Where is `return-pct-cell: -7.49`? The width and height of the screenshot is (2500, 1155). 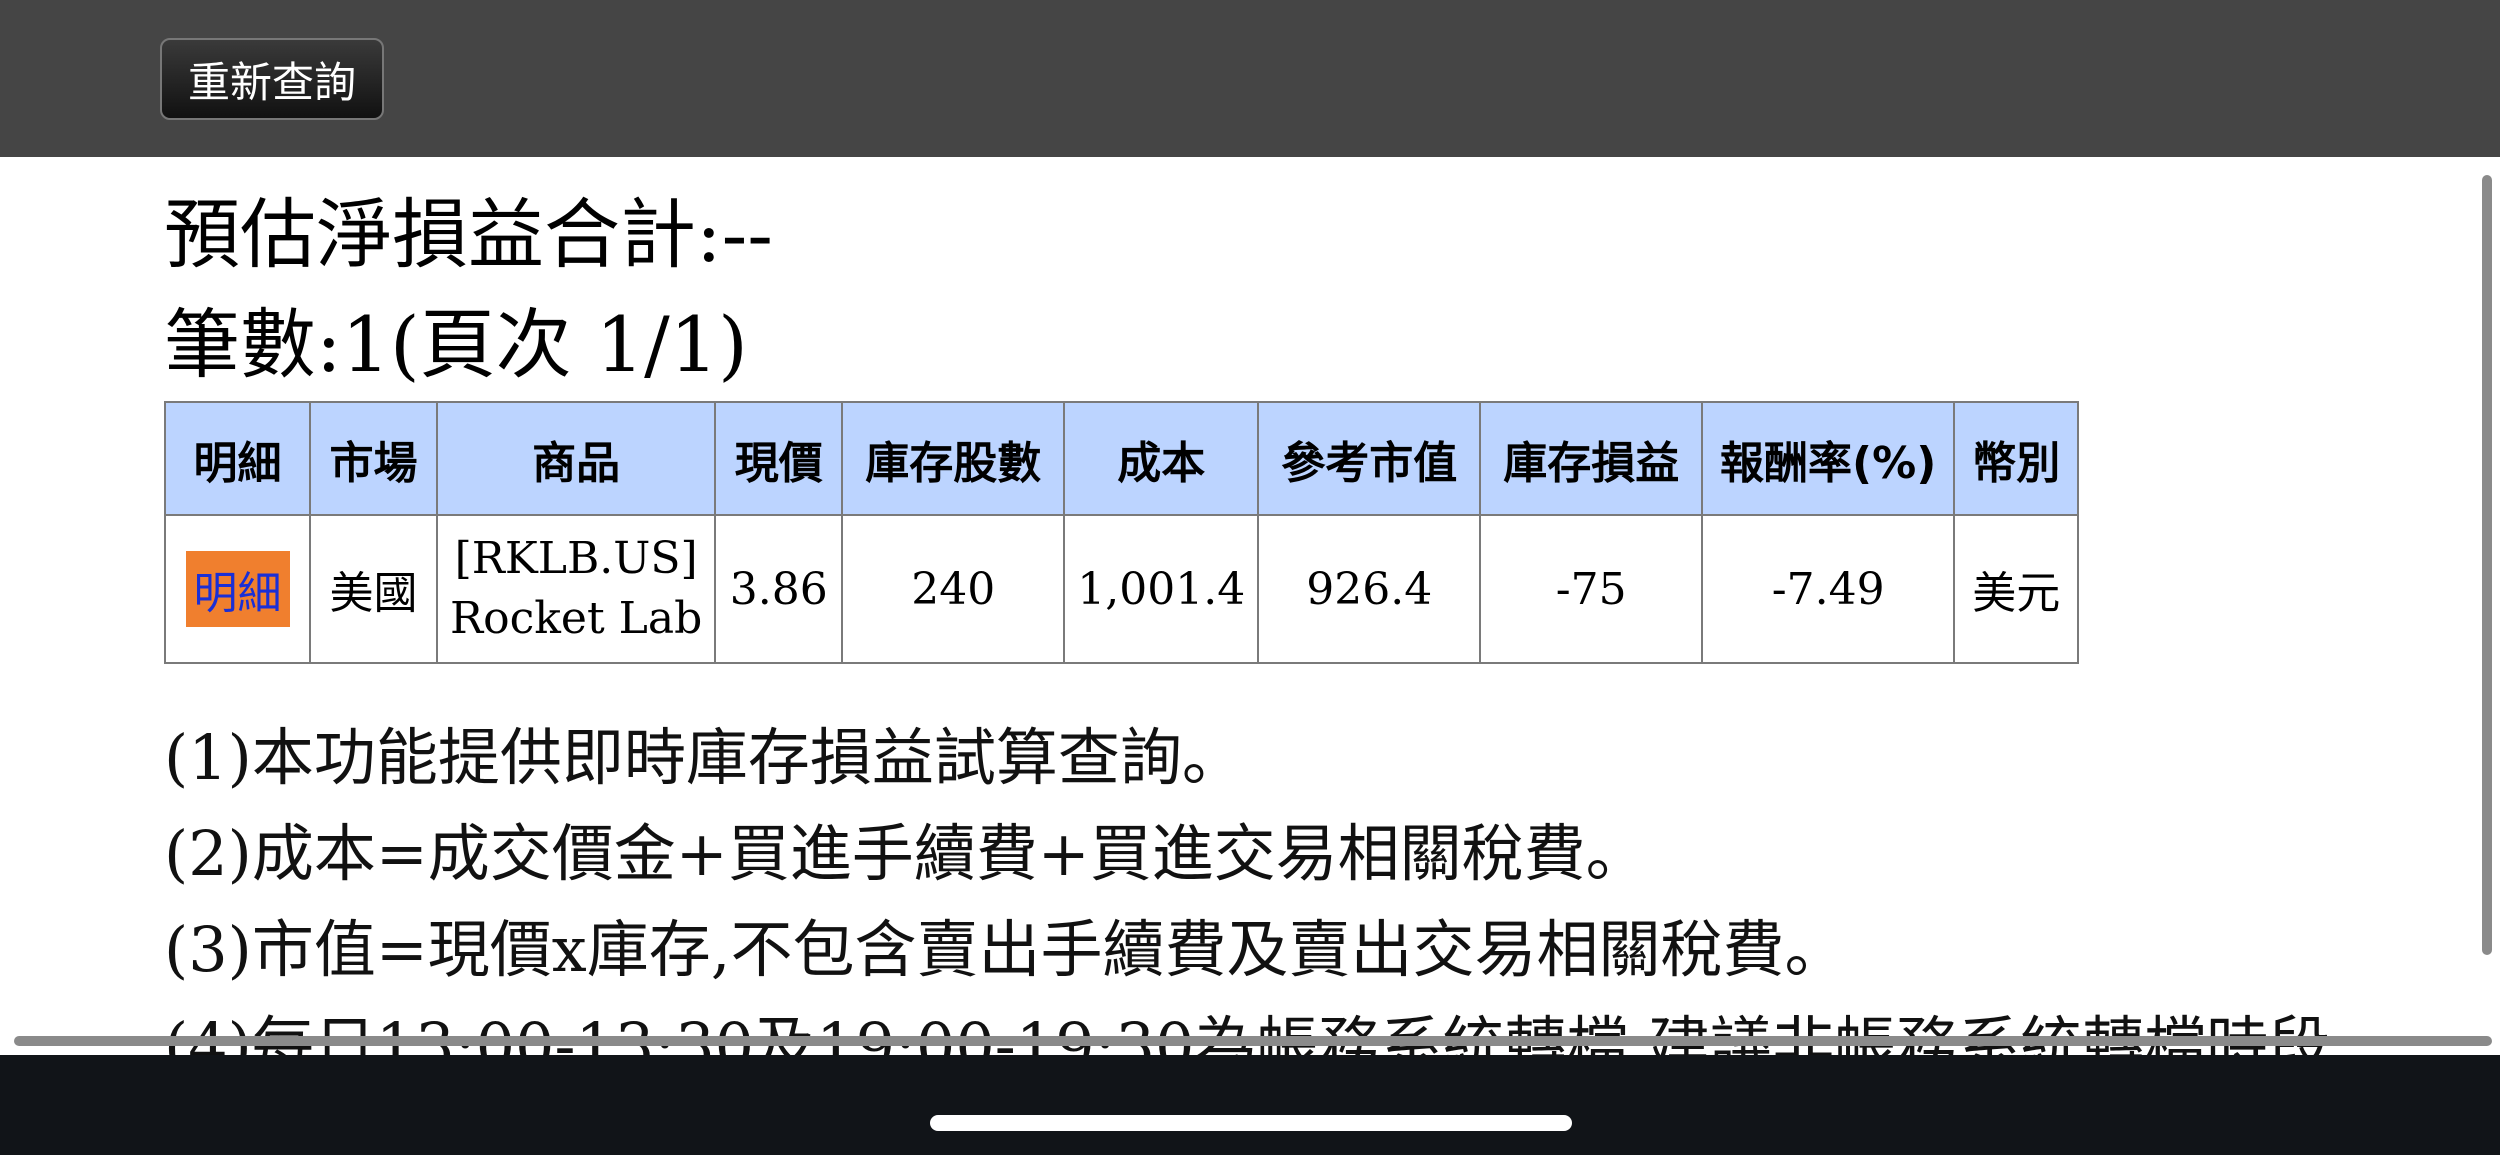 return-pct-cell: -7.49 is located at coordinates (1828, 589).